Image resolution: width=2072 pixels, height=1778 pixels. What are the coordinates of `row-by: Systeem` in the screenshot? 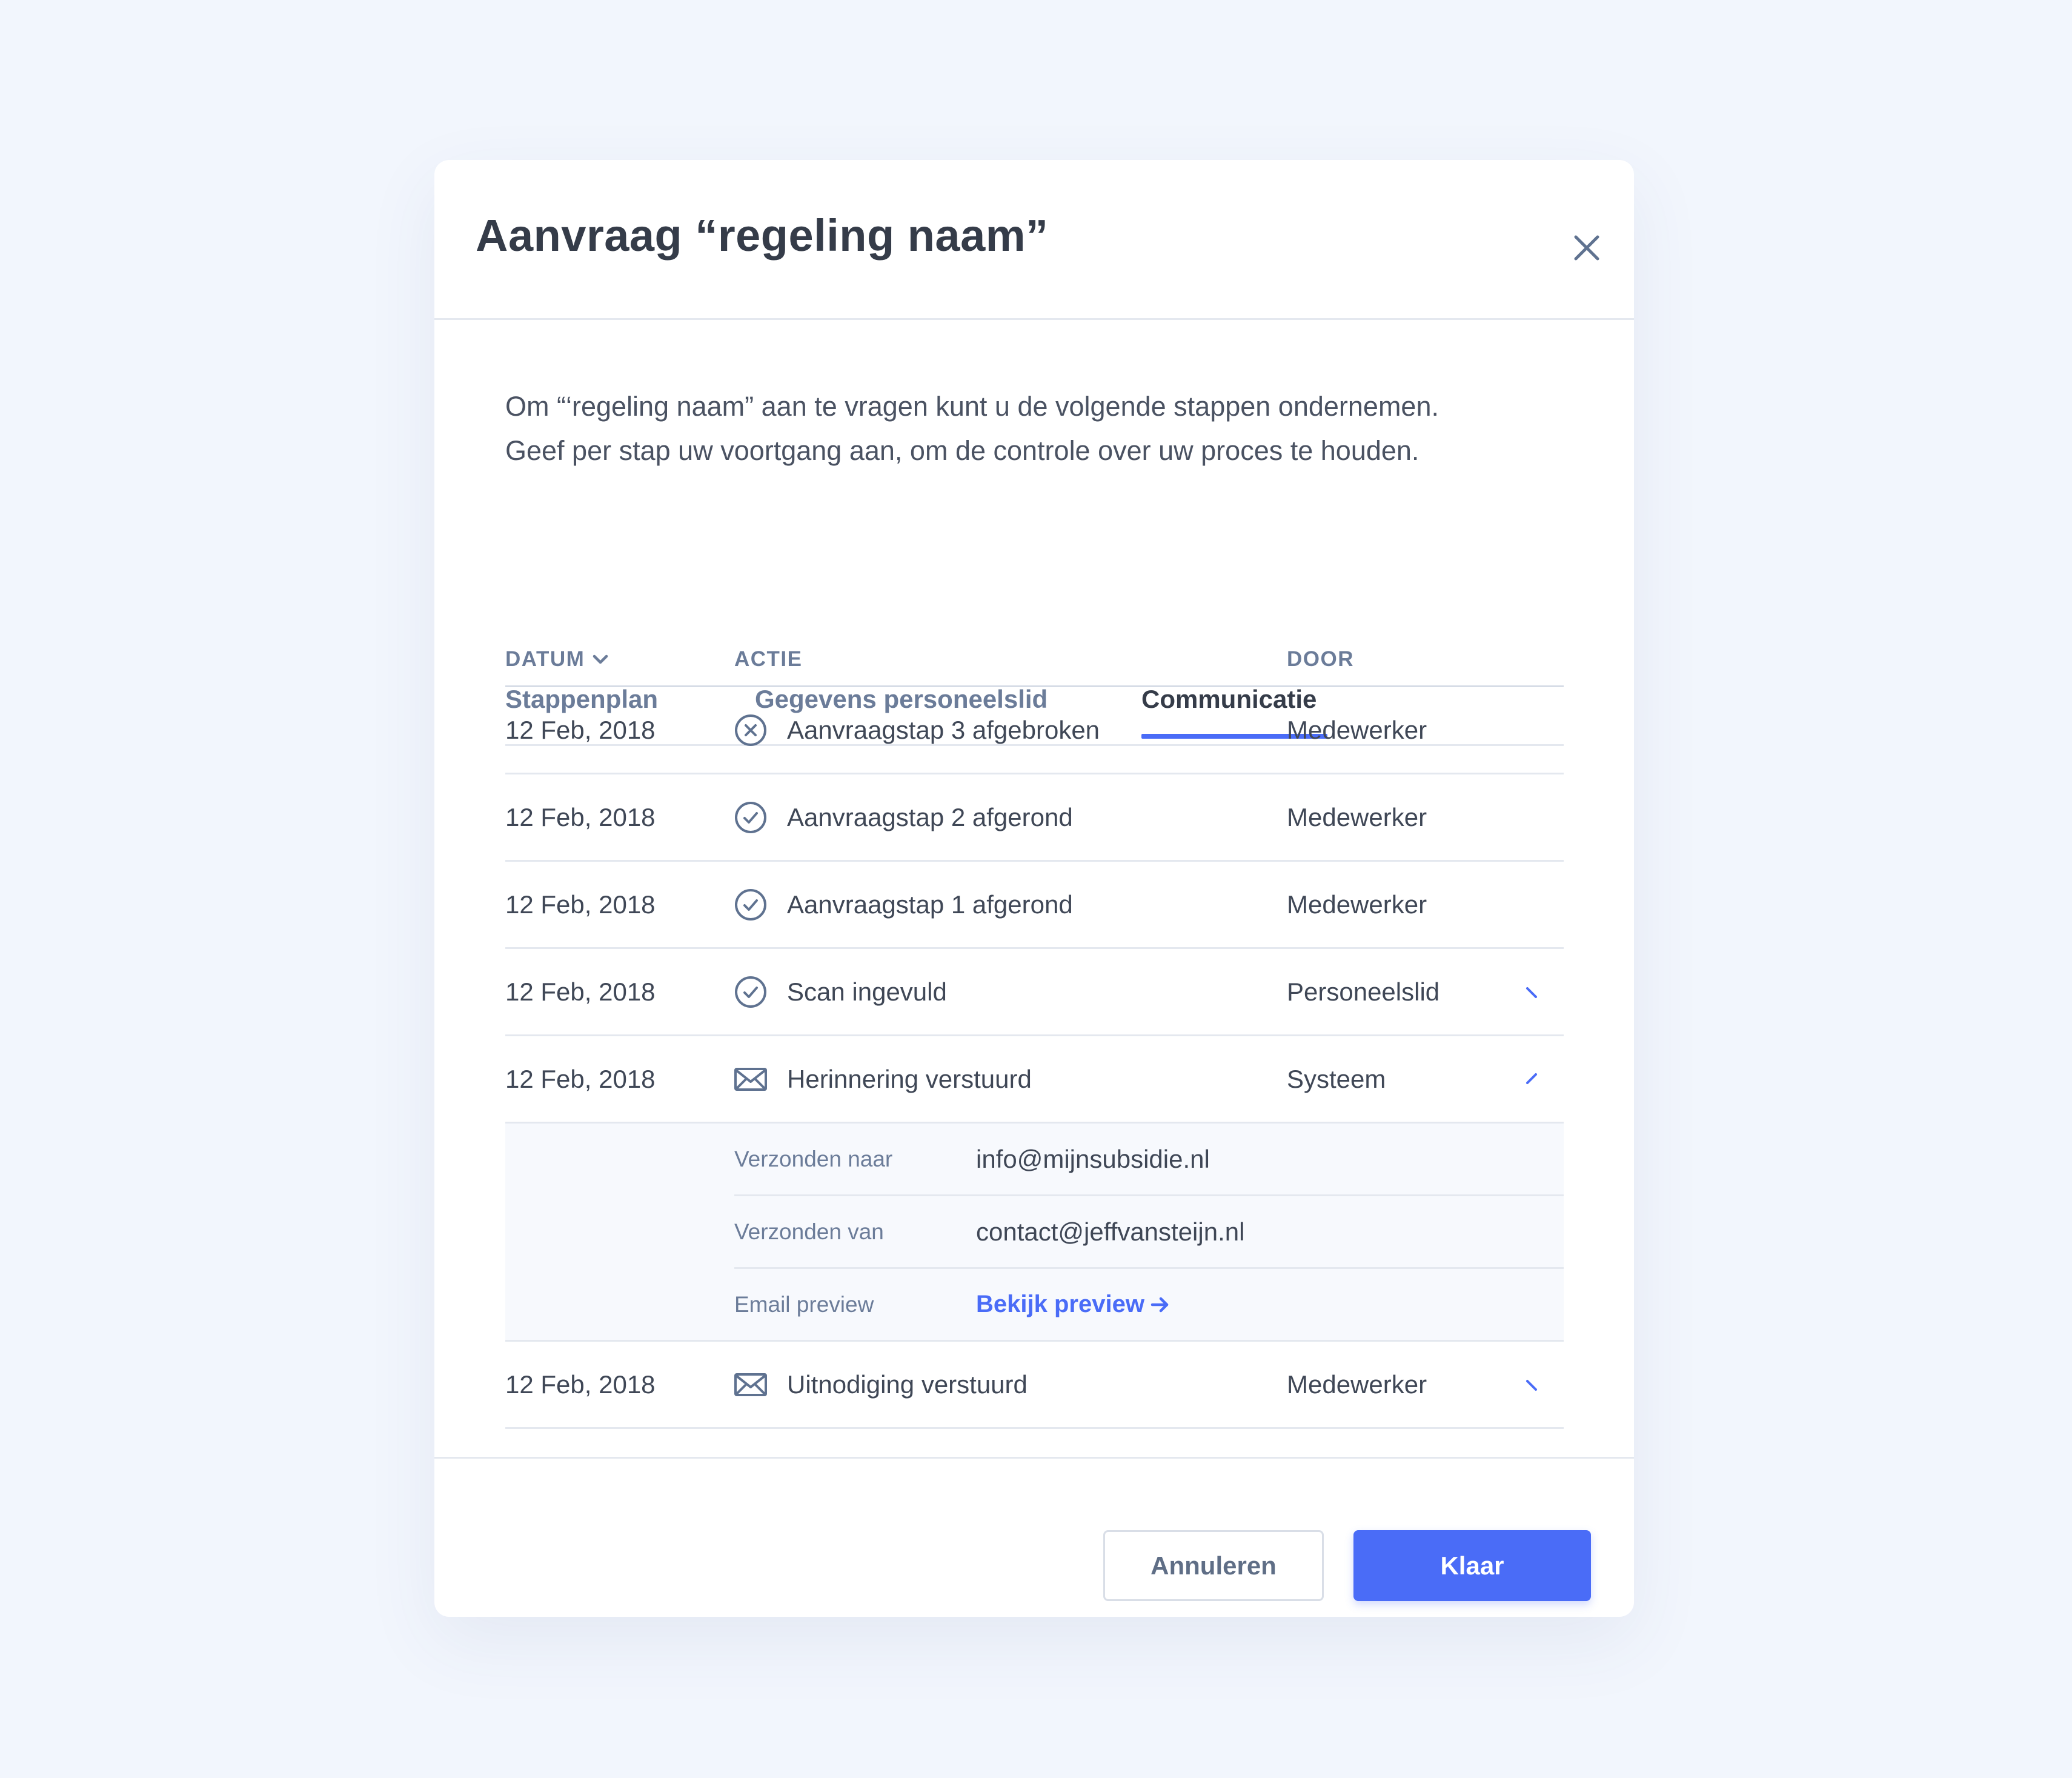 It's located at (1336, 1078).